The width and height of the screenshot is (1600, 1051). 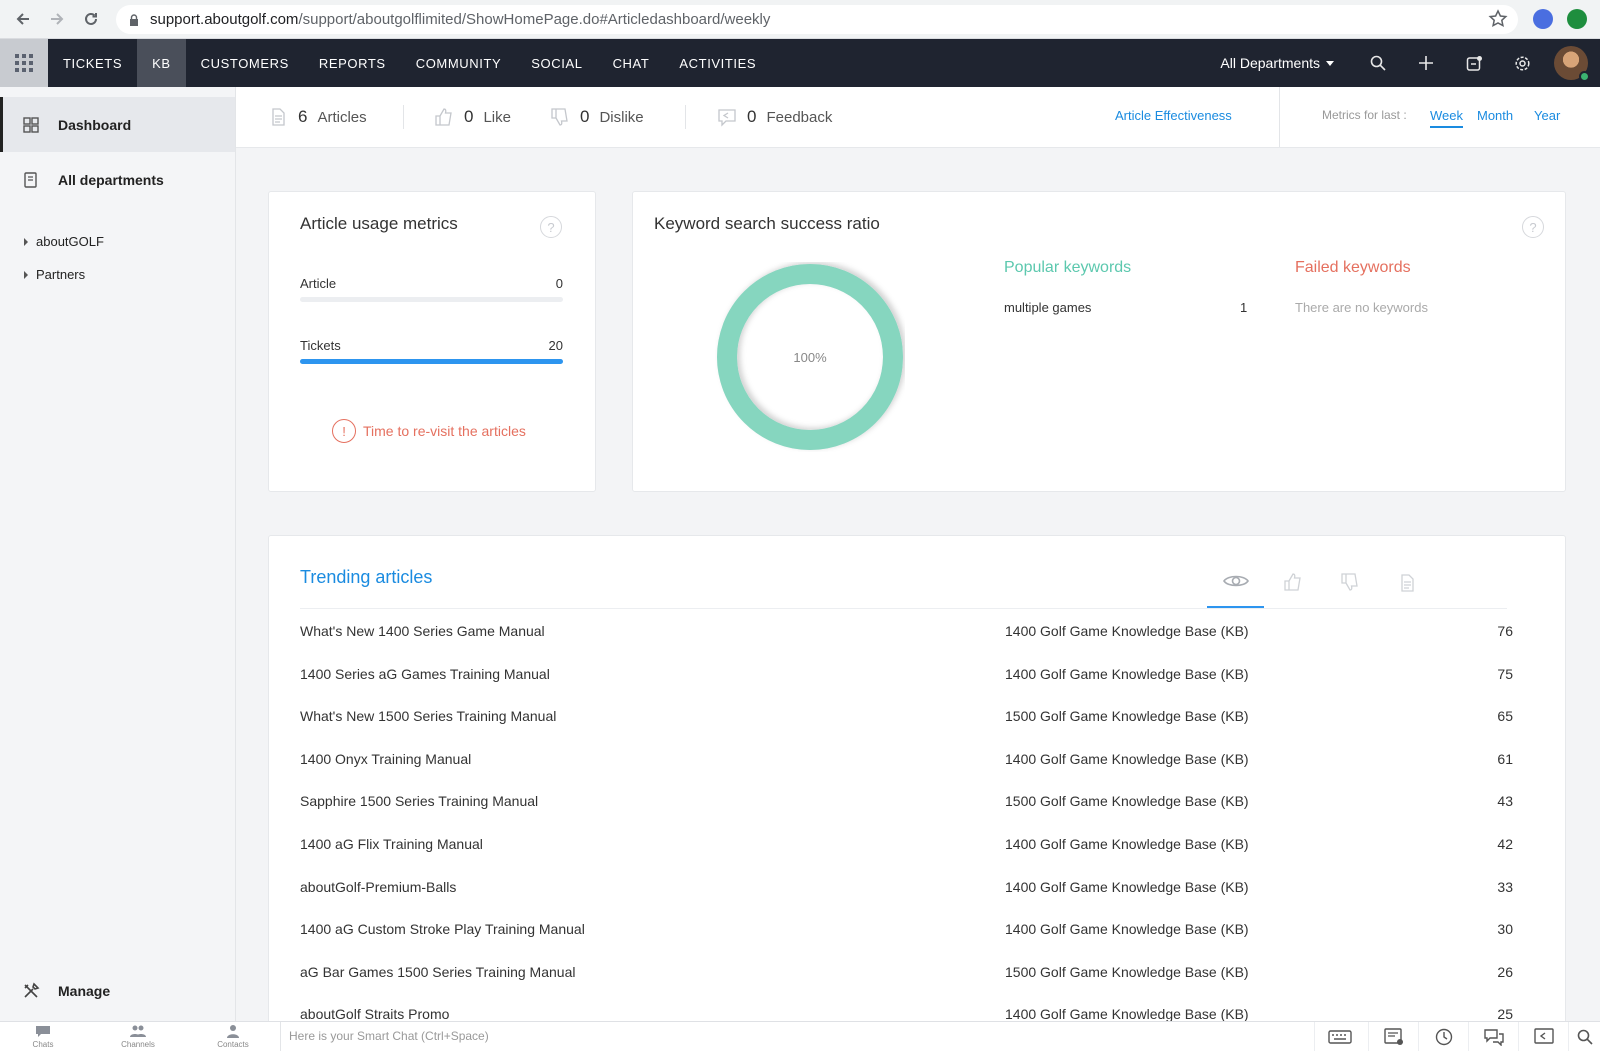 I want to click on view-count: 42, so click(x=1505, y=844).